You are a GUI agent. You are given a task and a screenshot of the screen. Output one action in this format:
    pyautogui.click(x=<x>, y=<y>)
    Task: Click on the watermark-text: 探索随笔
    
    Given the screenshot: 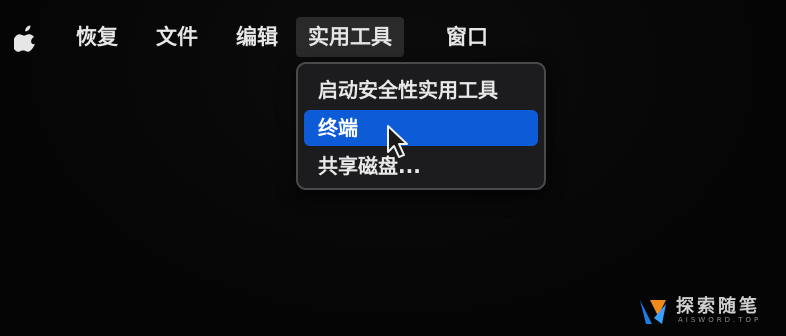 What is the action you would take?
    pyautogui.click(x=718, y=306)
    